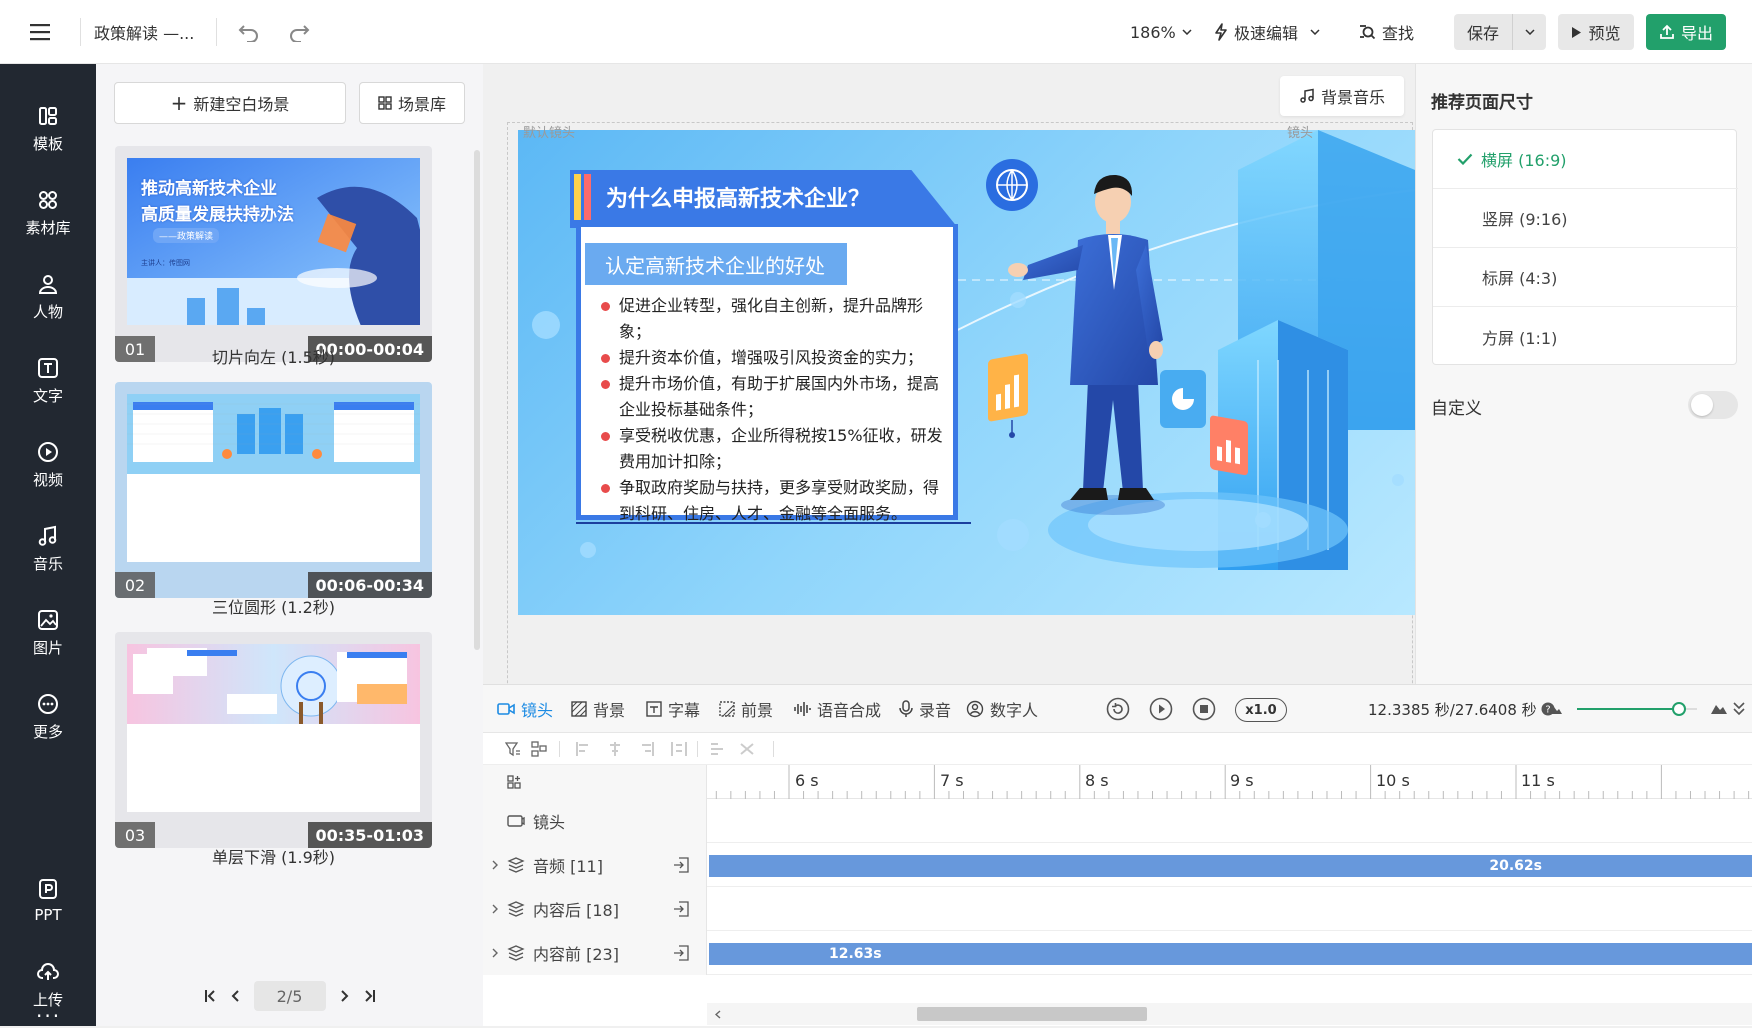  I want to click on slide-bullet: 提升资本价值，增强吸引风投资金的实力；, so click(775, 358).